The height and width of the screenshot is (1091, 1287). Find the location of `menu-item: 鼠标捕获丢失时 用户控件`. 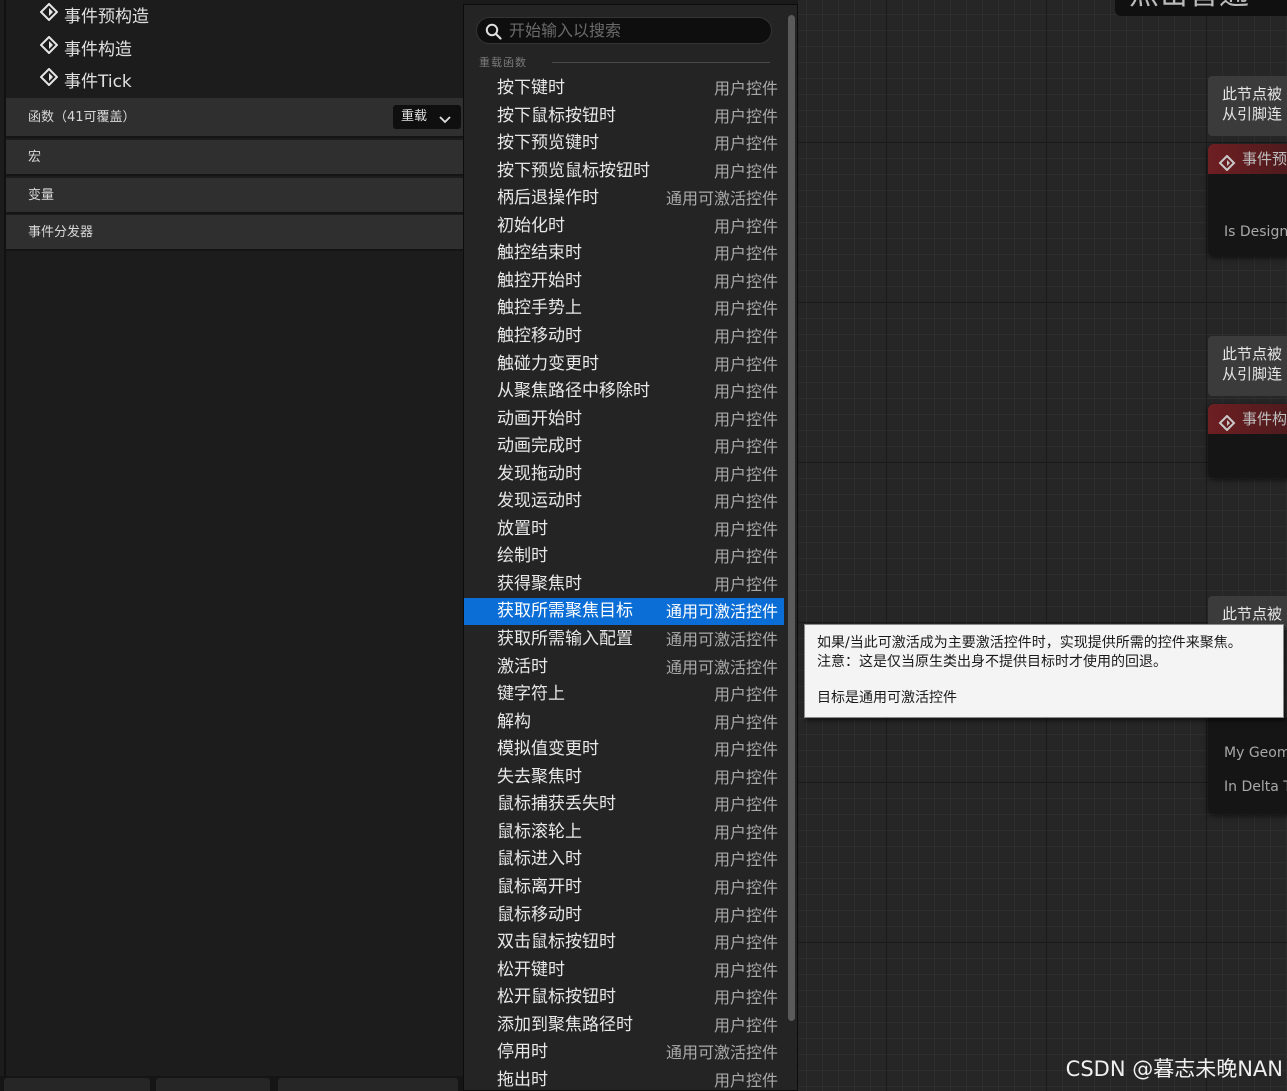

menu-item: 鼠标捕获丢失时 用户控件 is located at coordinates (624, 804).